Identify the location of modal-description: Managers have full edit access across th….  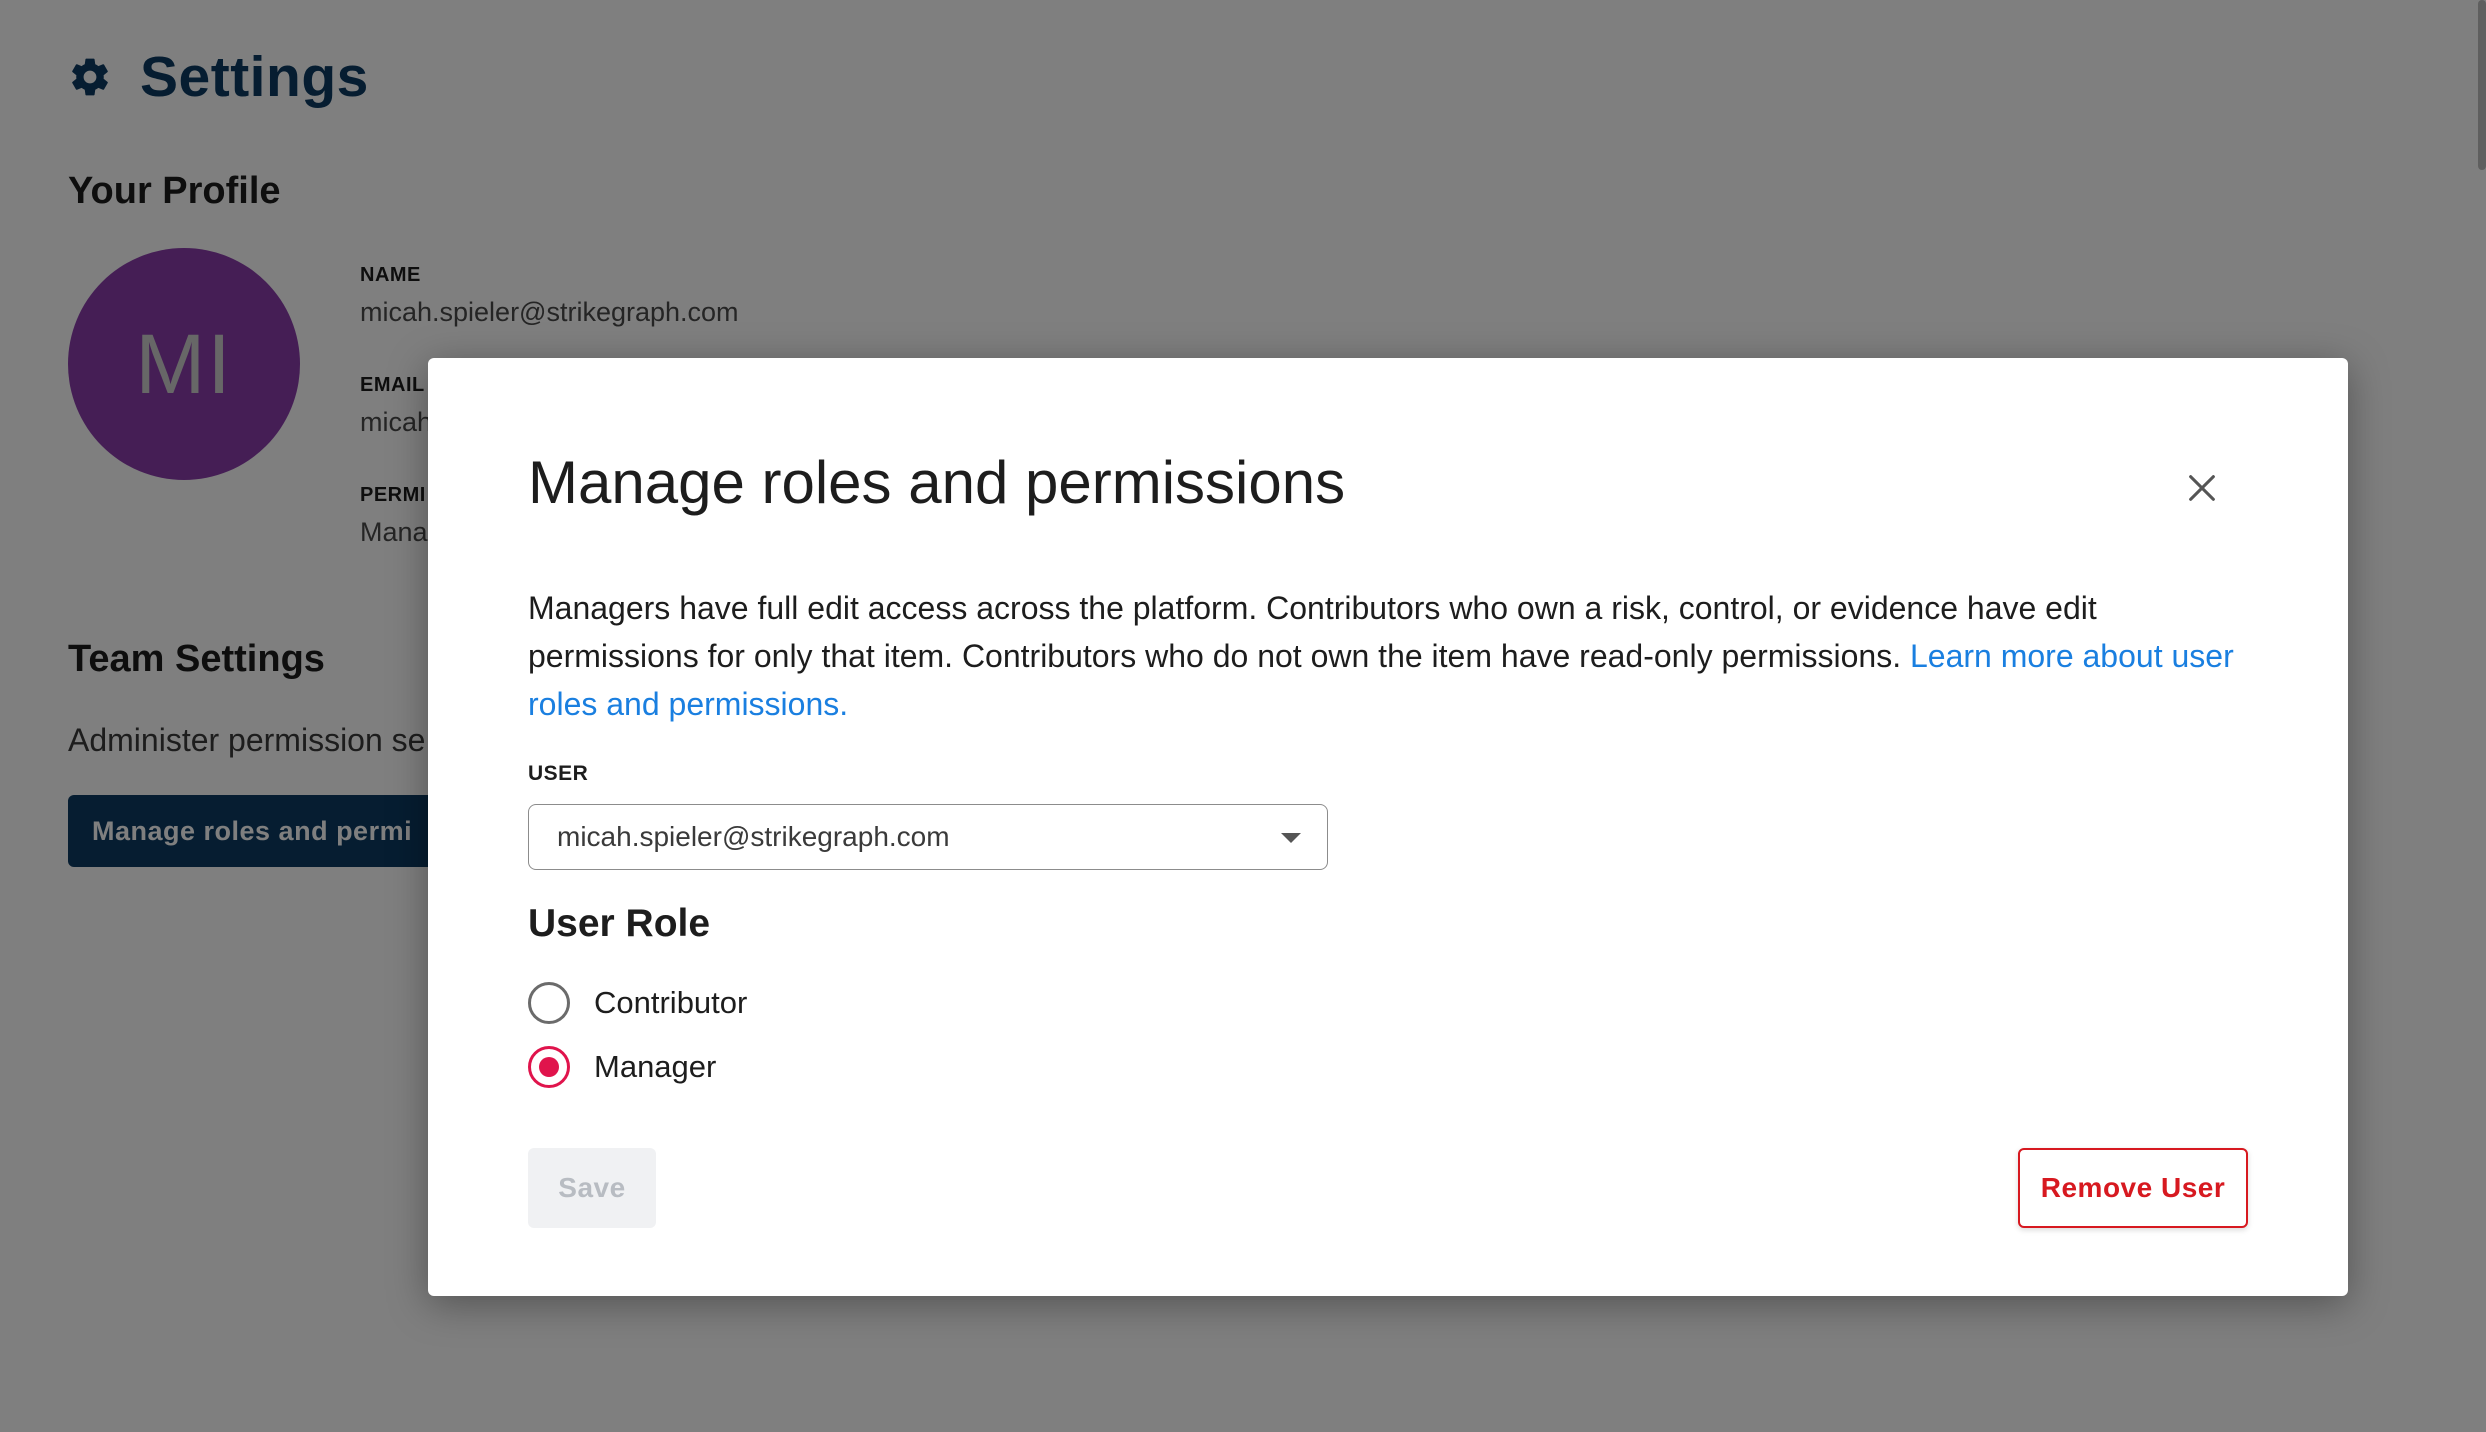
(1398, 656).